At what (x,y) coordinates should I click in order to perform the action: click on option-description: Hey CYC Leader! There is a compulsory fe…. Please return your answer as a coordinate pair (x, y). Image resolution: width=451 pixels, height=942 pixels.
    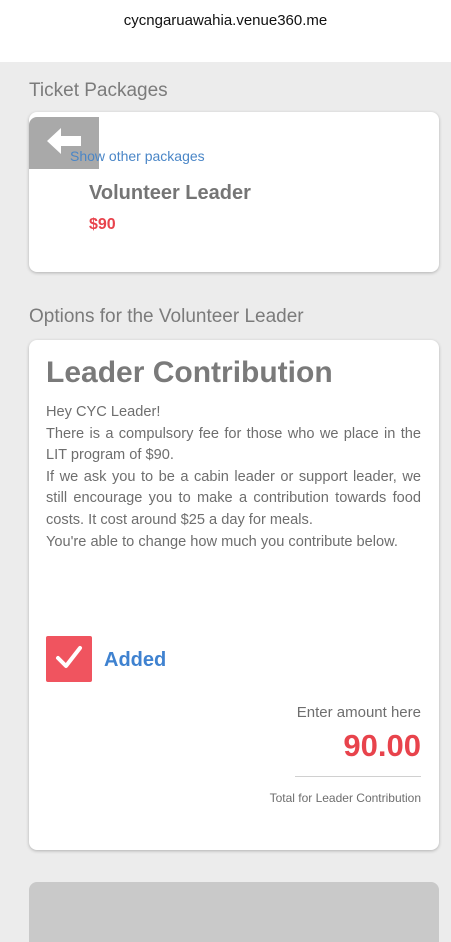
    Looking at the image, I should click on (233, 477).